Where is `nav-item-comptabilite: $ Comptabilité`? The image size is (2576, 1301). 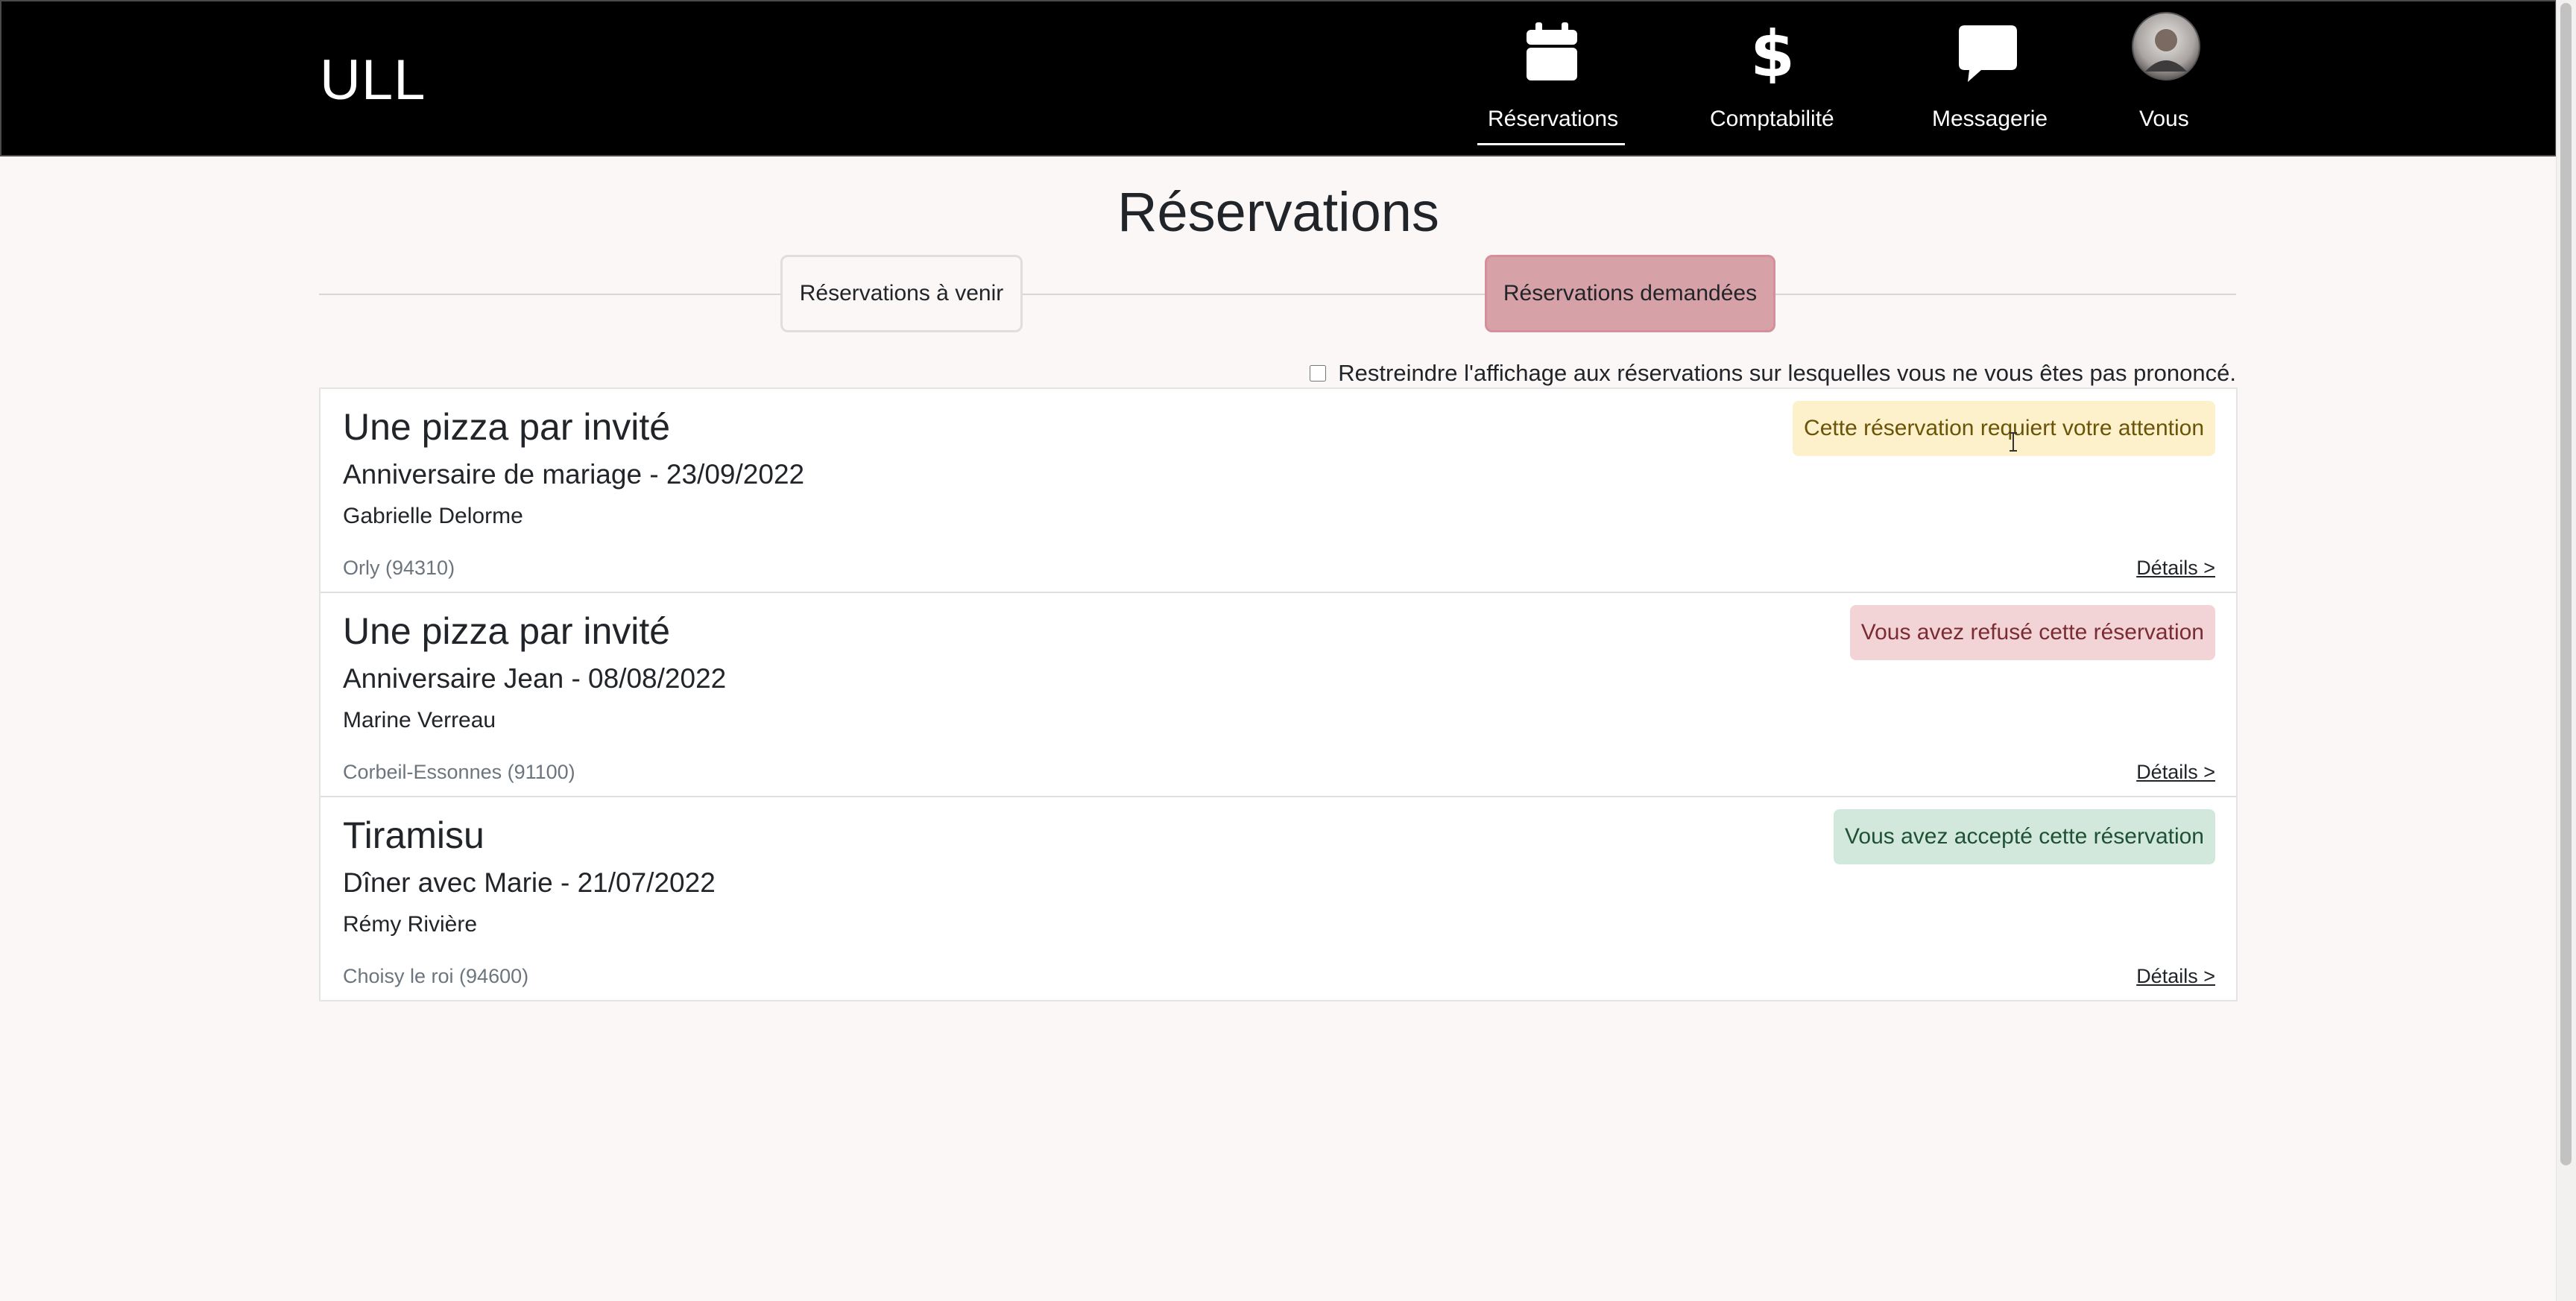
nav-item-comptabilite: $ Comptabilité is located at coordinates (1772, 79).